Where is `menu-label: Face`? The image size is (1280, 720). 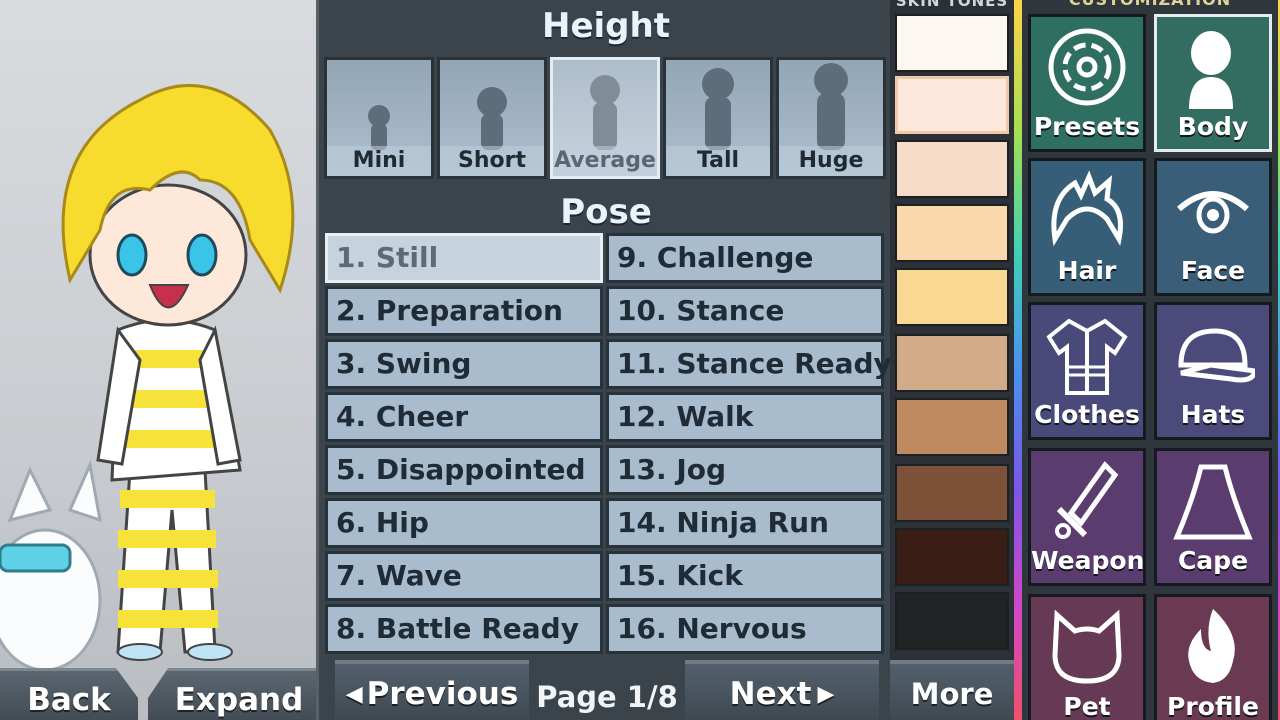
menu-label: Face is located at coordinates (1213, 270).